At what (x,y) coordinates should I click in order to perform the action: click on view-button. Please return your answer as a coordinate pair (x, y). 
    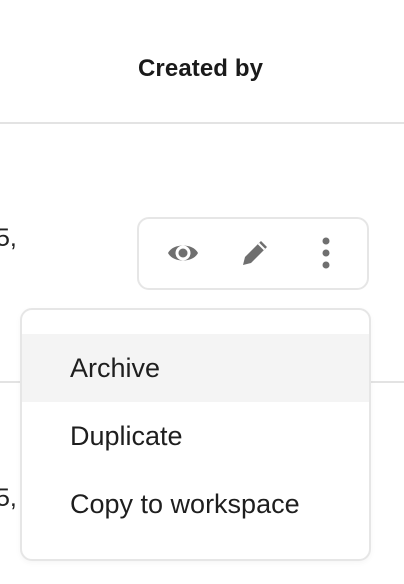
    Looking at the image, I should click on (183, 255).